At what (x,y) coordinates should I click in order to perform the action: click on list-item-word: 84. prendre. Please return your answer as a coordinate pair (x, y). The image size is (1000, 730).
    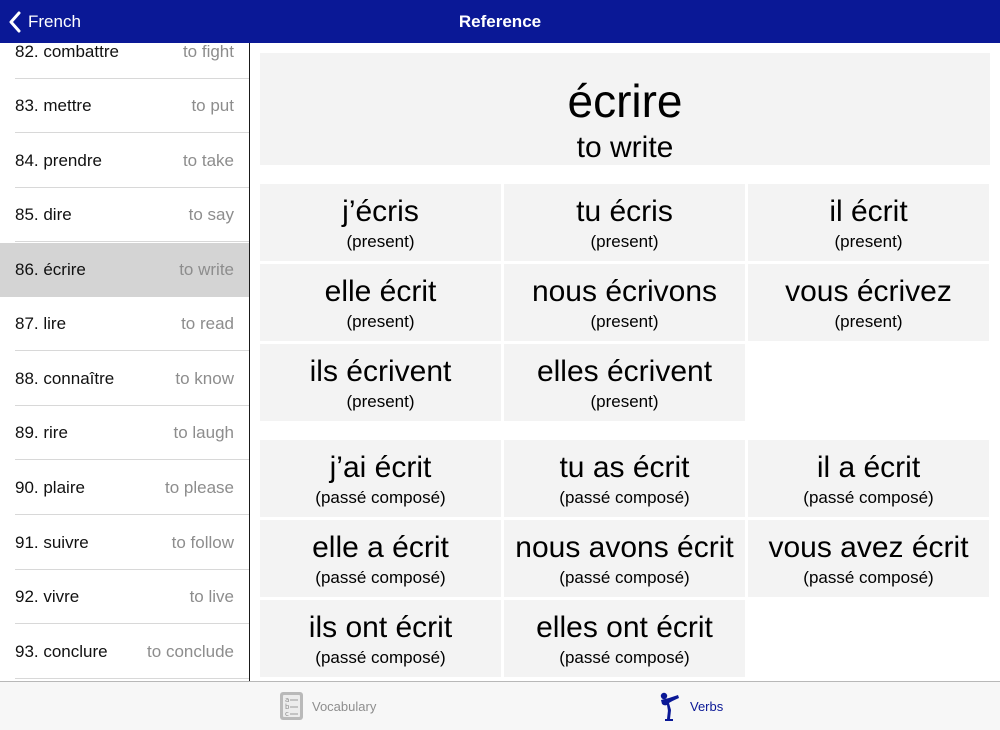
    Looking at the image, I should click on (58, 160).